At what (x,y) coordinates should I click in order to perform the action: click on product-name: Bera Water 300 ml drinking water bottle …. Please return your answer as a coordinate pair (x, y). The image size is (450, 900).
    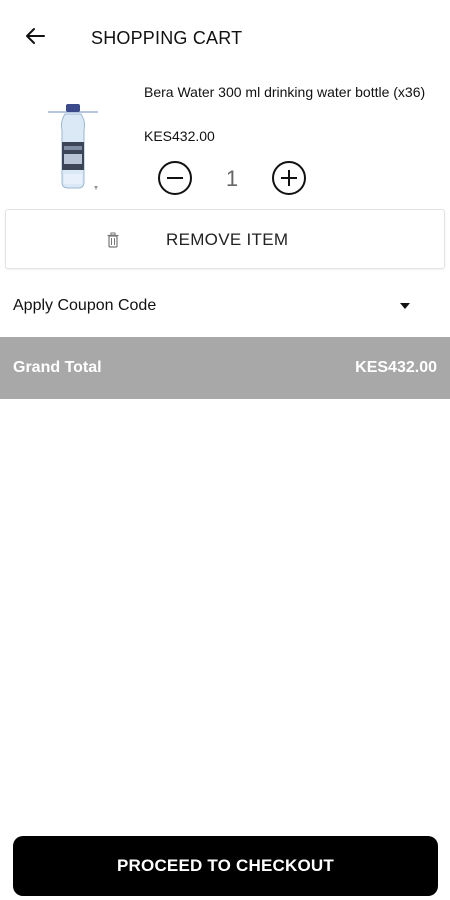
    Looking at the image, I should click on (289, 92).